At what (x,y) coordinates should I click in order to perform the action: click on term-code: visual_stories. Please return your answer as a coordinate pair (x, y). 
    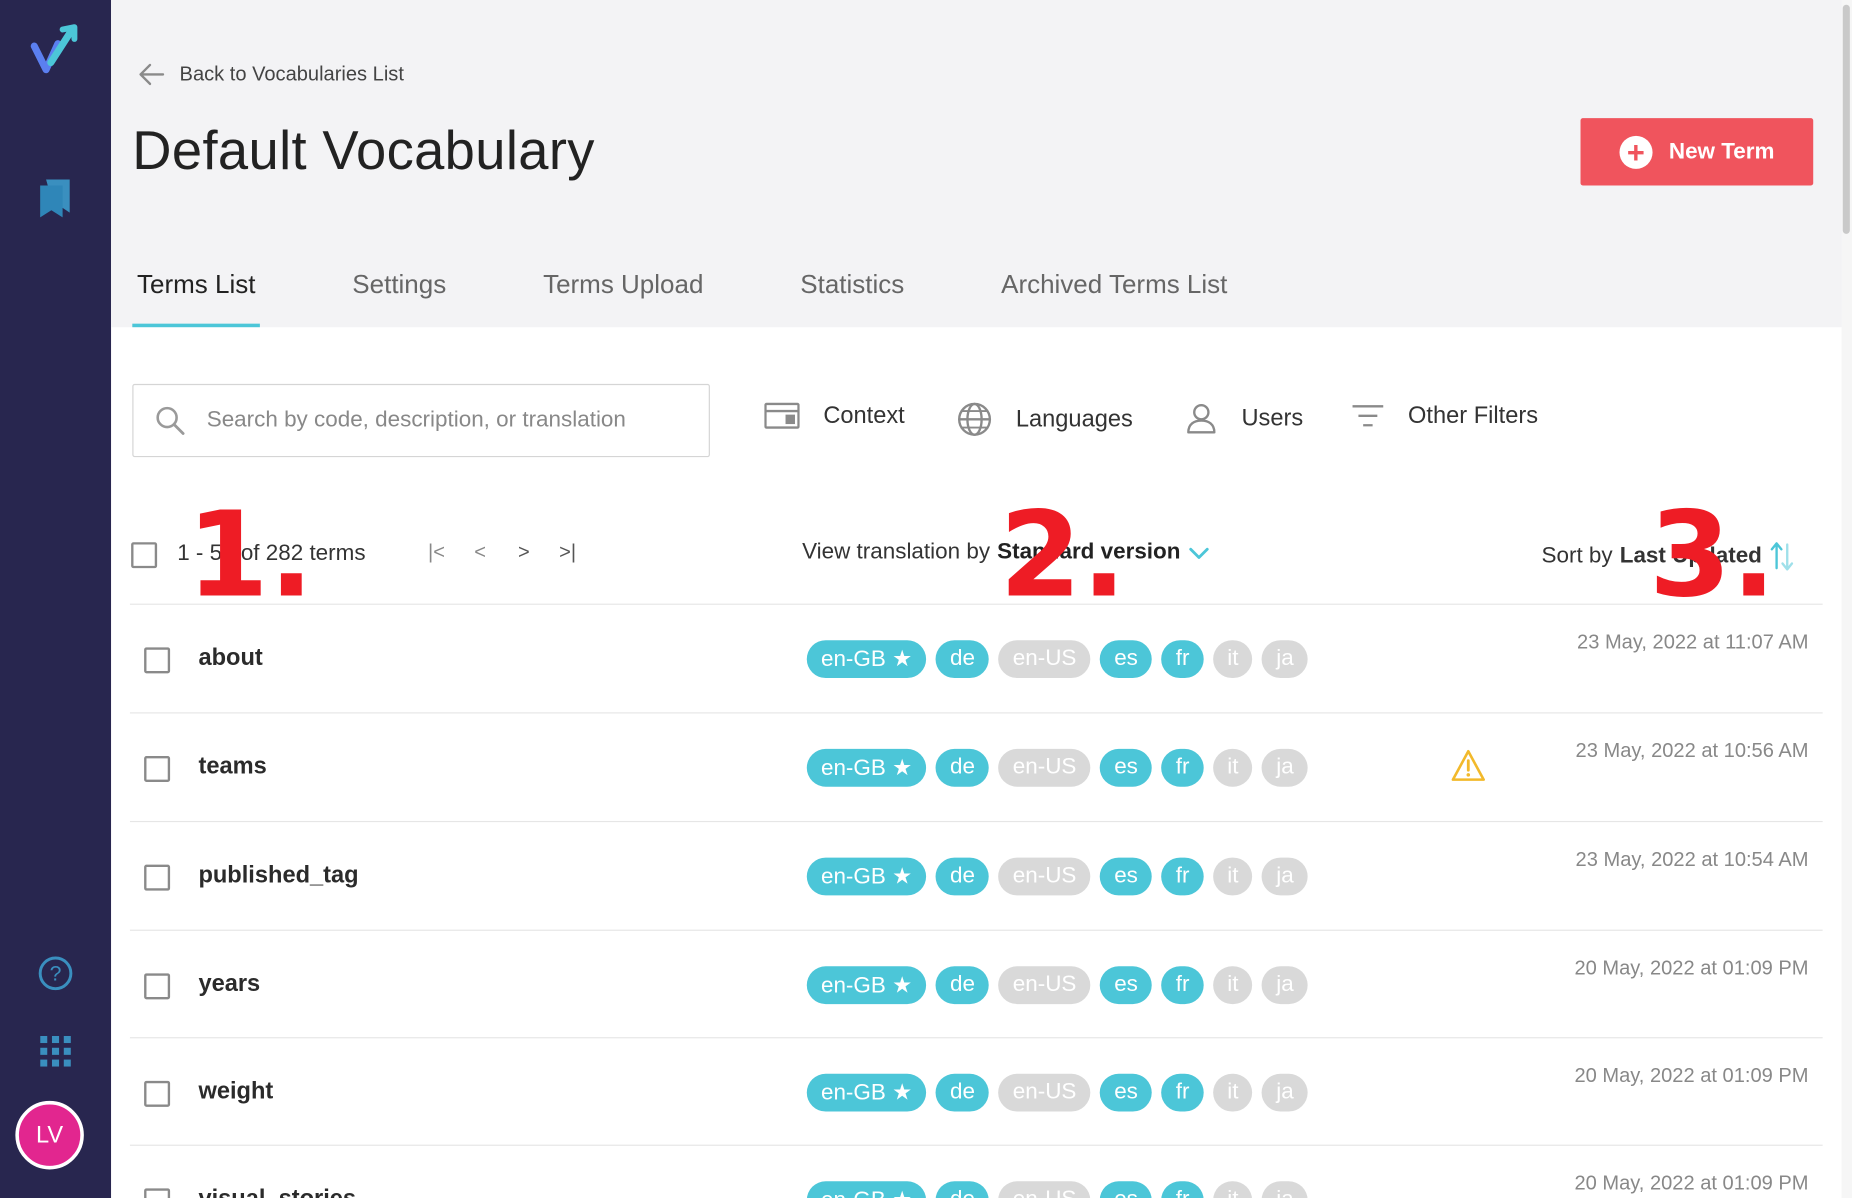
    Looking at the image, I should click on (277, 1192).